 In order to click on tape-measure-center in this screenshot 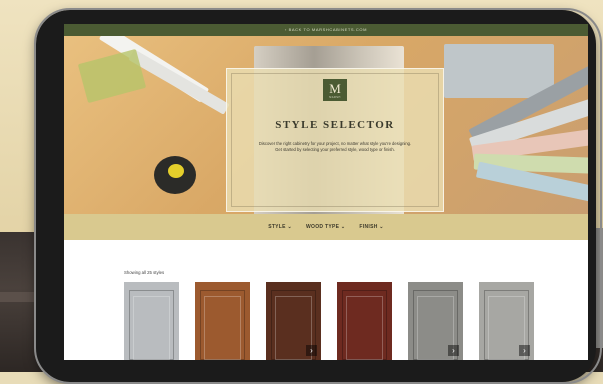, I will do `click(176, 171)`.